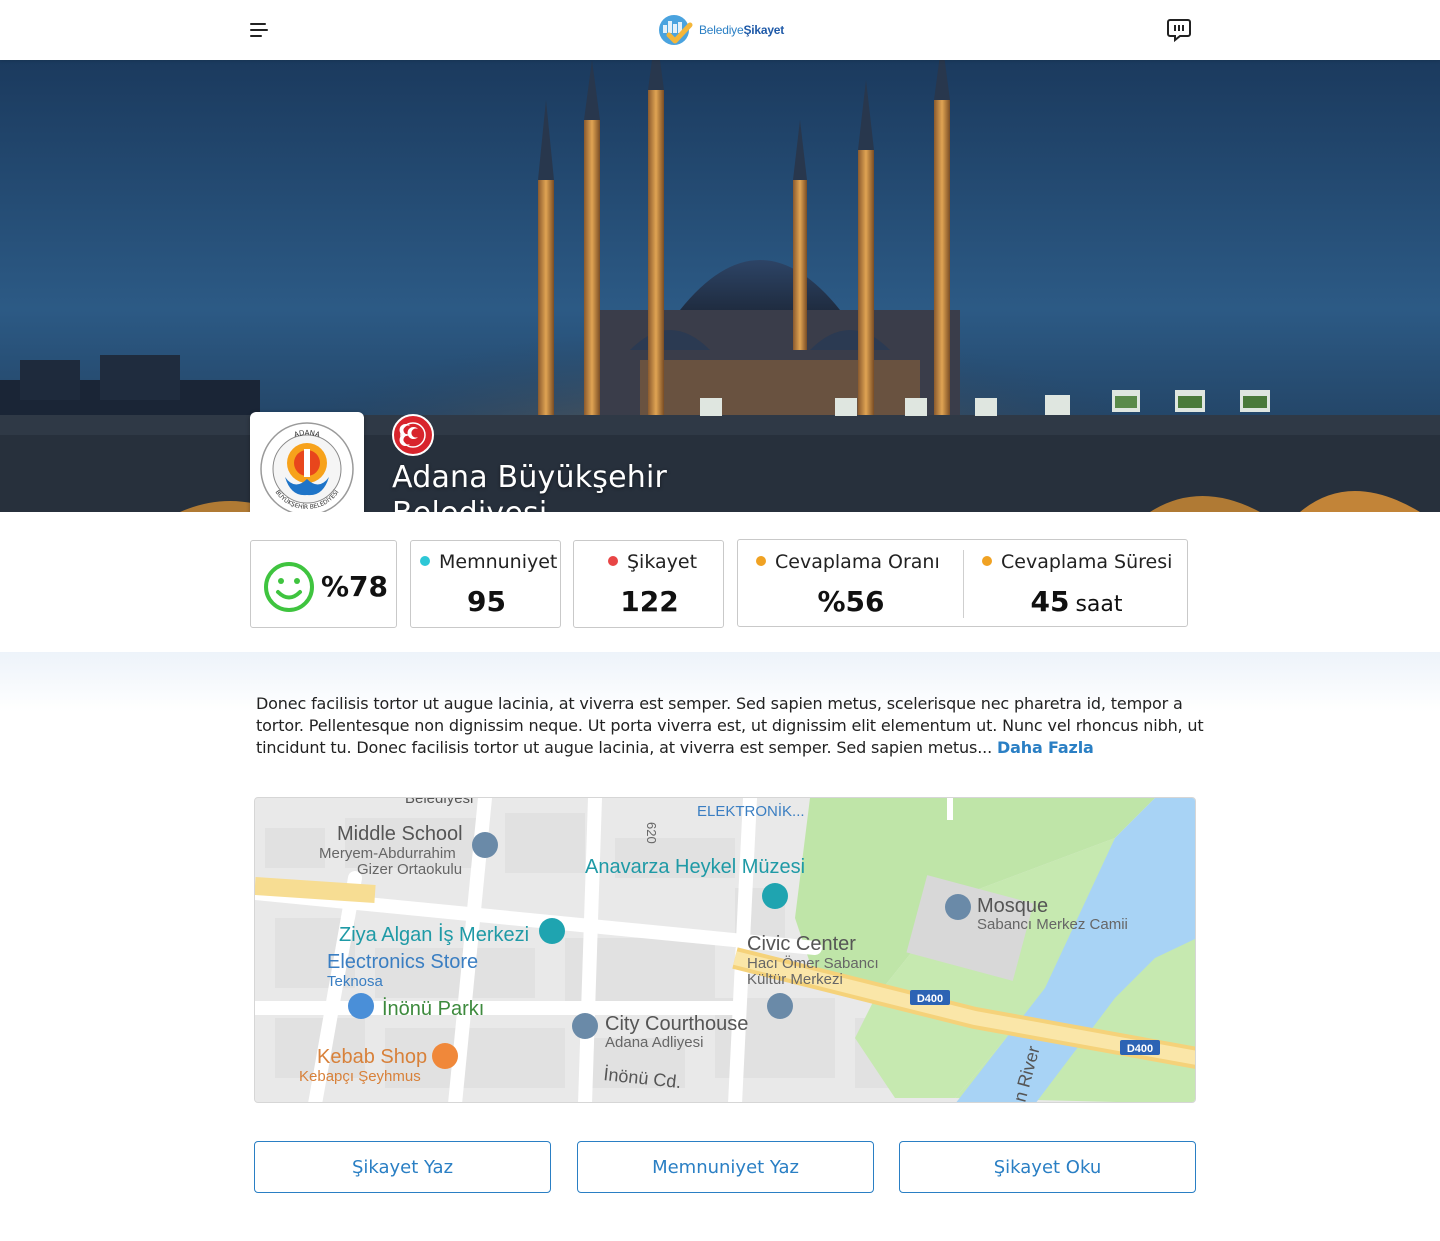  I want to click on write-complaint-button: Şikayet Yaz, so click(402, 1167).